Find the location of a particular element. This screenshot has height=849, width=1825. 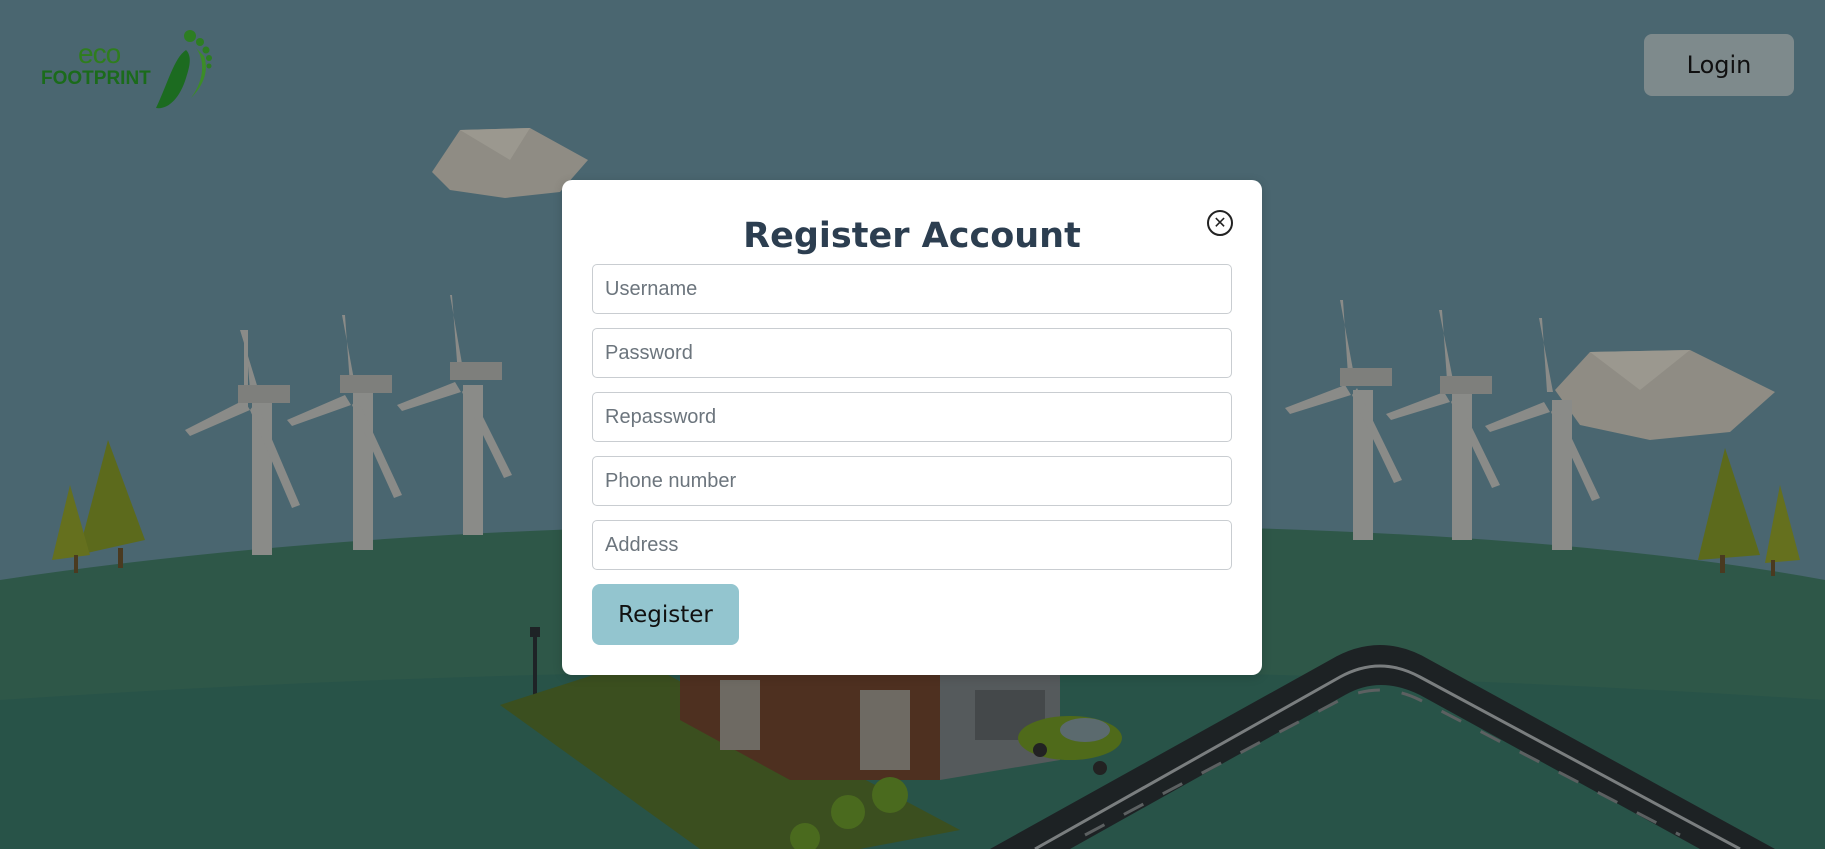

address-field is located at coordinates (912, 545).